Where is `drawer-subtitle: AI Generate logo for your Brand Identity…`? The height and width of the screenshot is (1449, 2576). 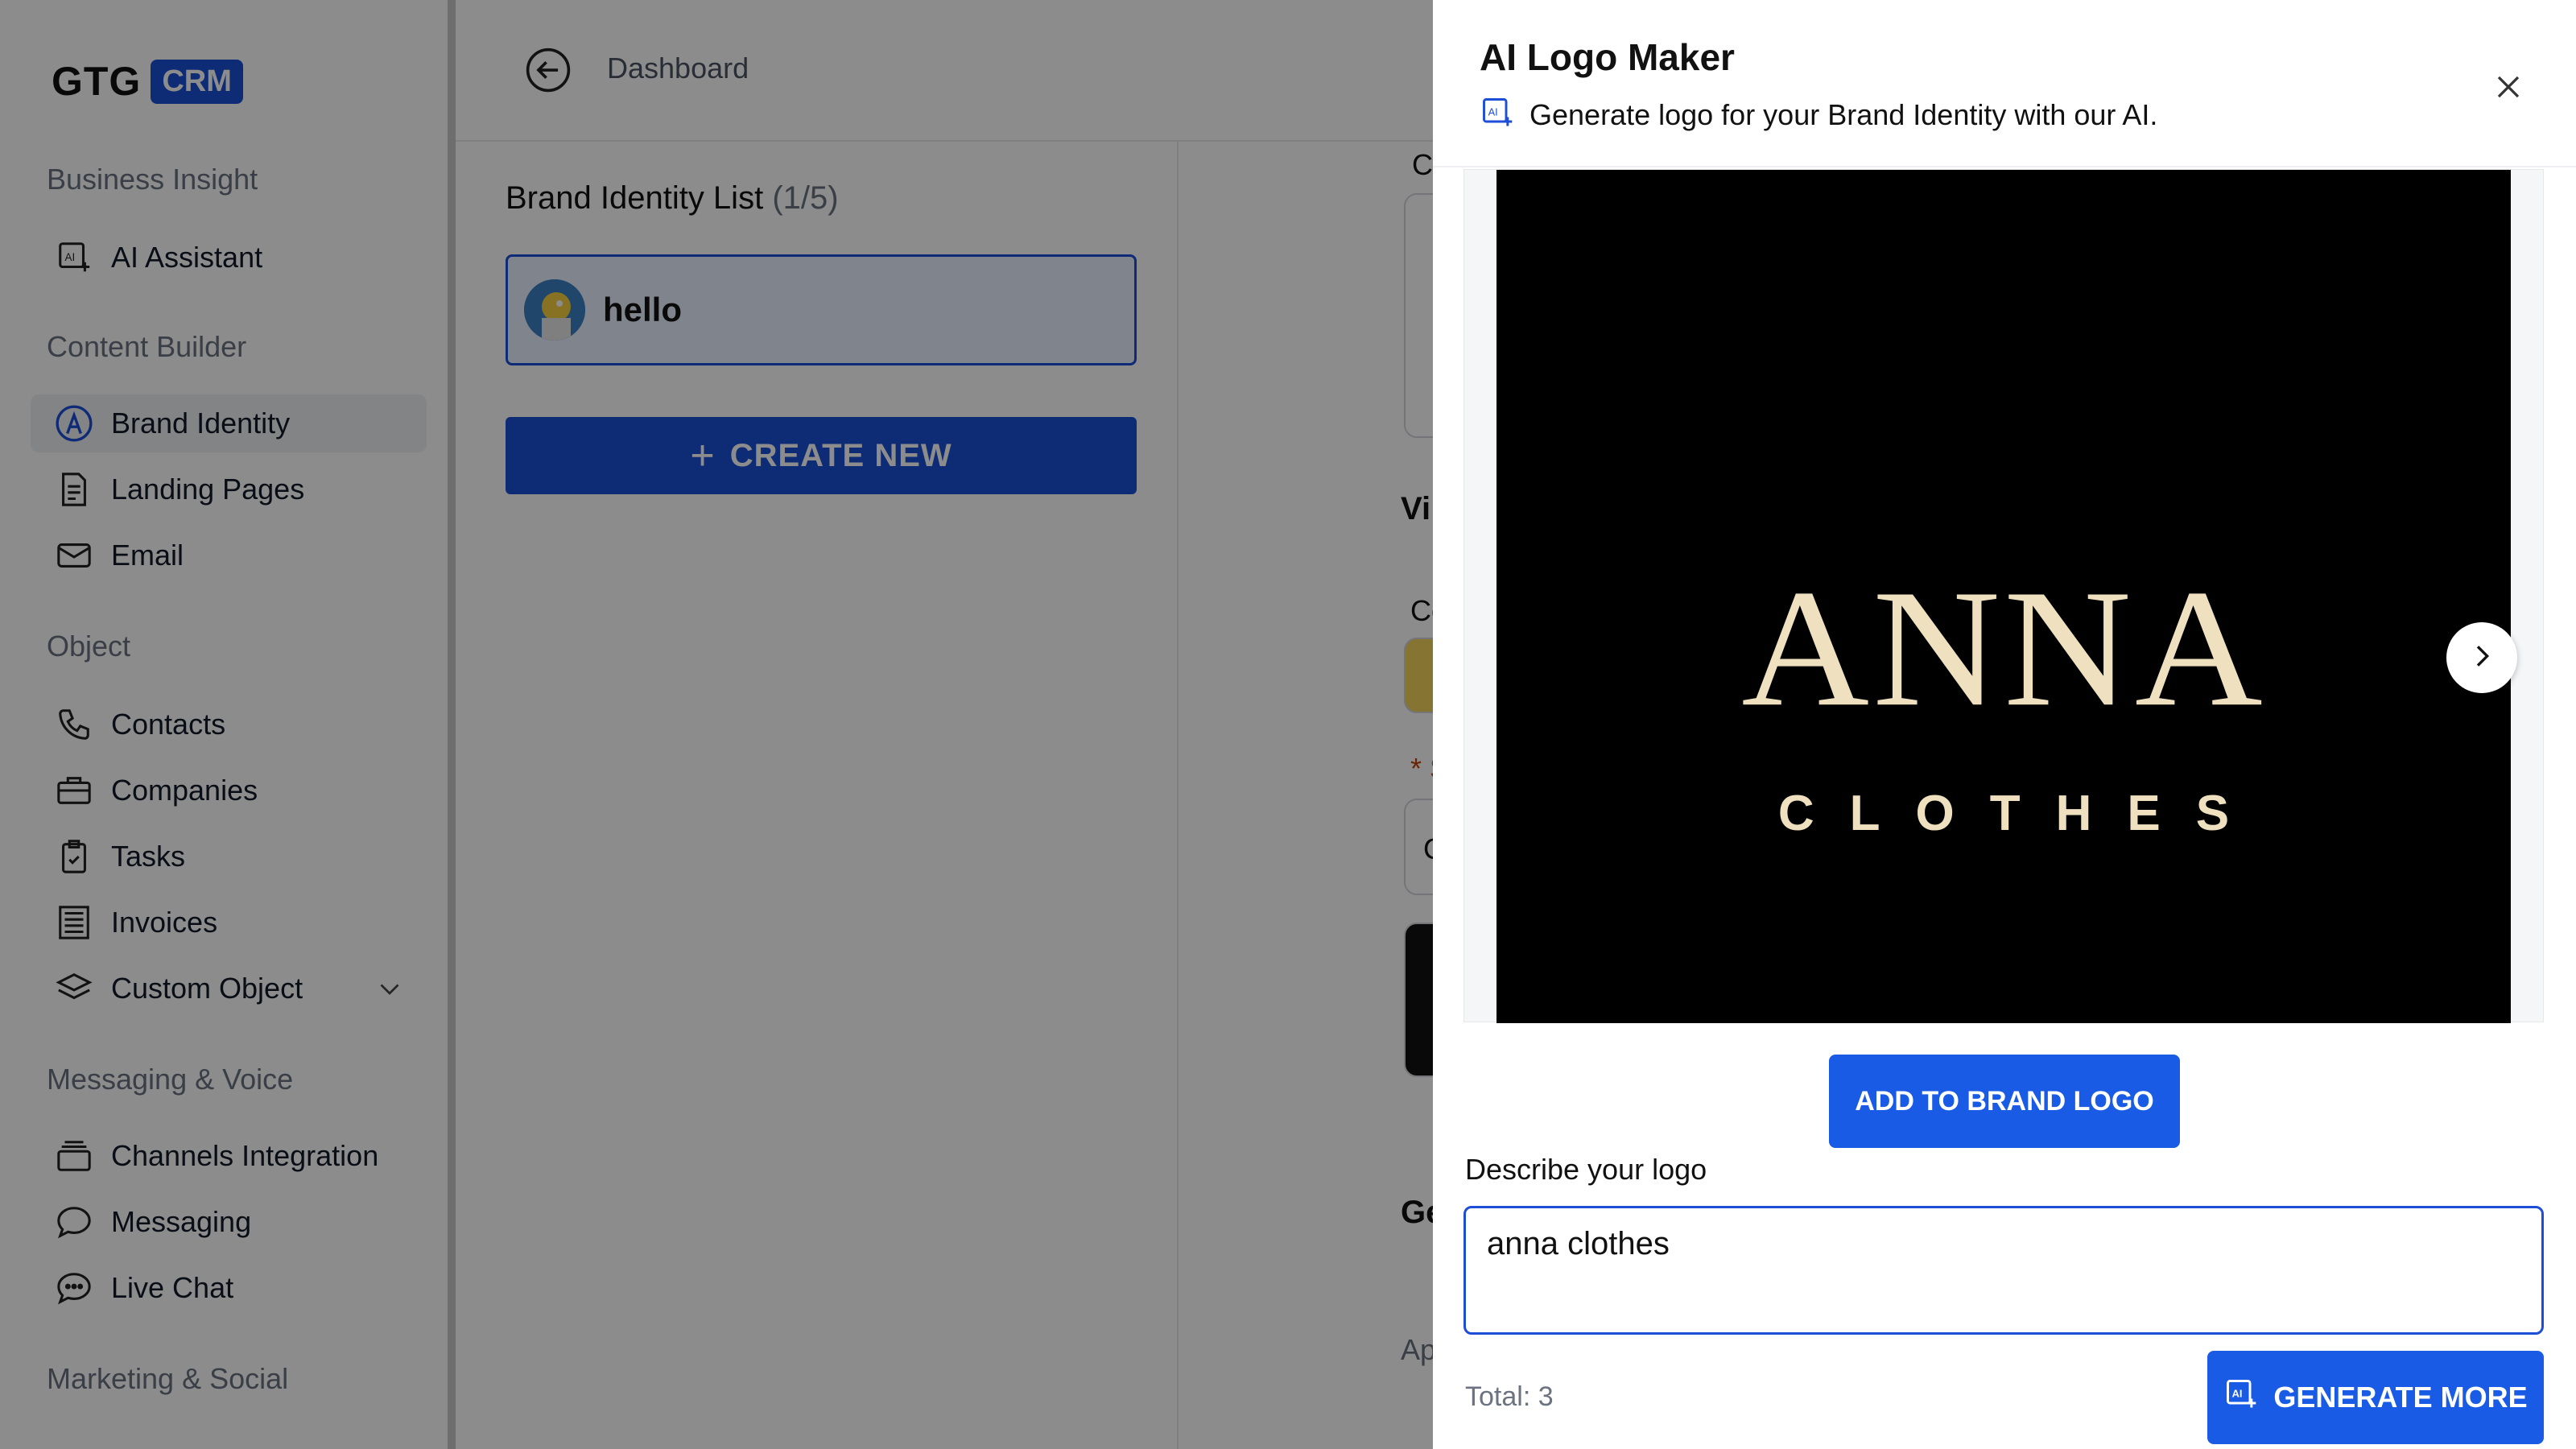
drawer-subtitle: AI Generate logo for your Brand Identity… is located at coordinates (1818, 114).